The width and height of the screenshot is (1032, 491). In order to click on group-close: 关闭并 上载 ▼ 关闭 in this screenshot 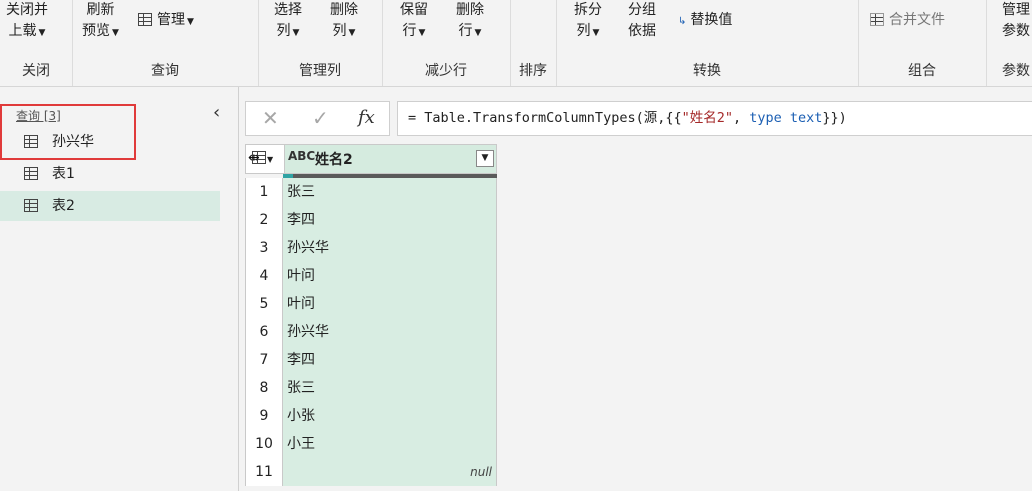, I will do `click(36, 43)`.